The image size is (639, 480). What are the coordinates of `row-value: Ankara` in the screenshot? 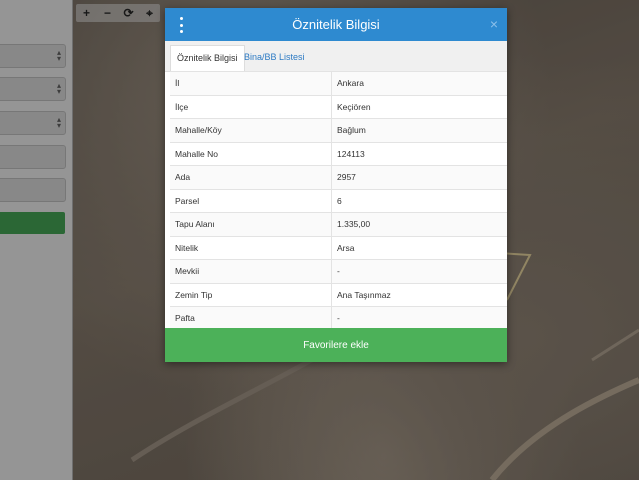 It's located at (419, 83).